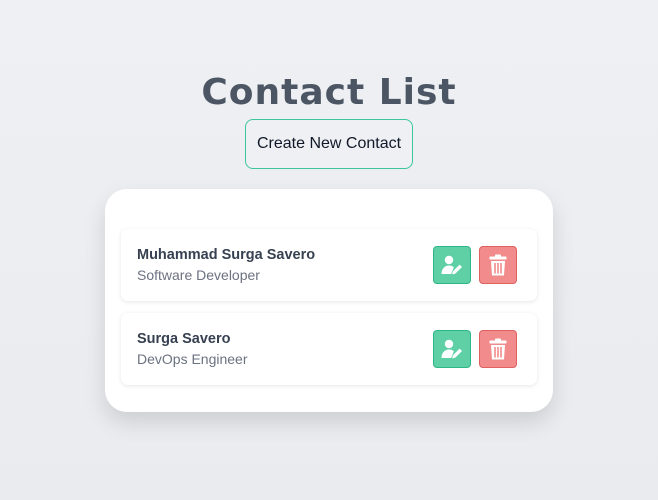  Describe the element at coordinates (329, 93) in the screenshot. I see `page-title: Contact List` at that location.